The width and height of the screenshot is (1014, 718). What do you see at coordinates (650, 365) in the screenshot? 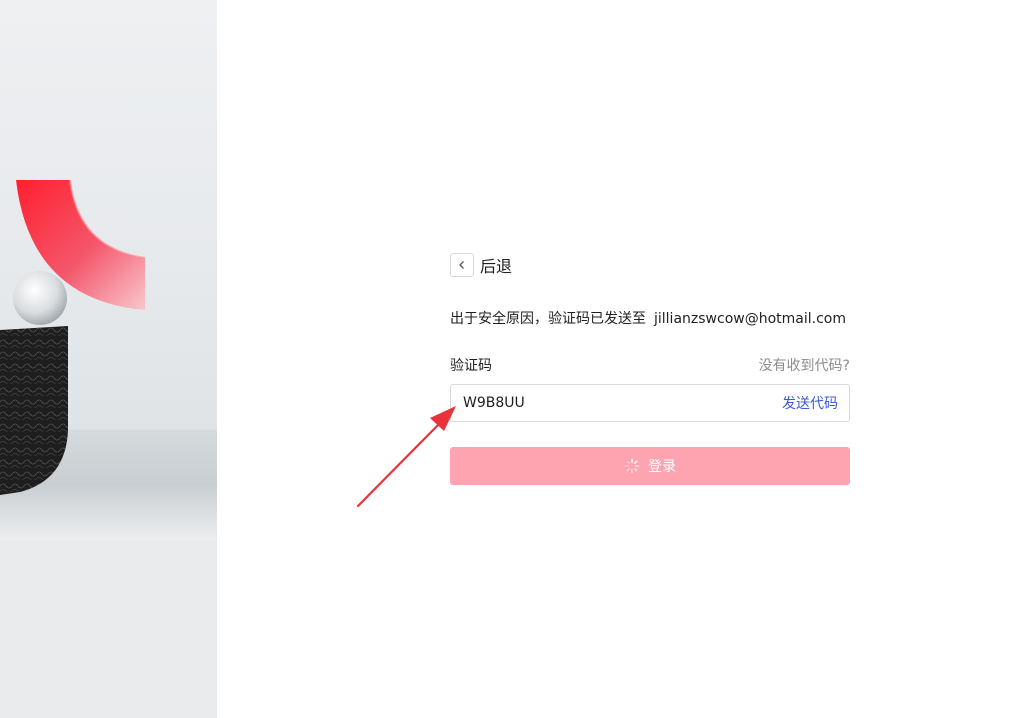
I see `code-label-row: 验证码 没有收到代码?` at bounding box center [650, 365].